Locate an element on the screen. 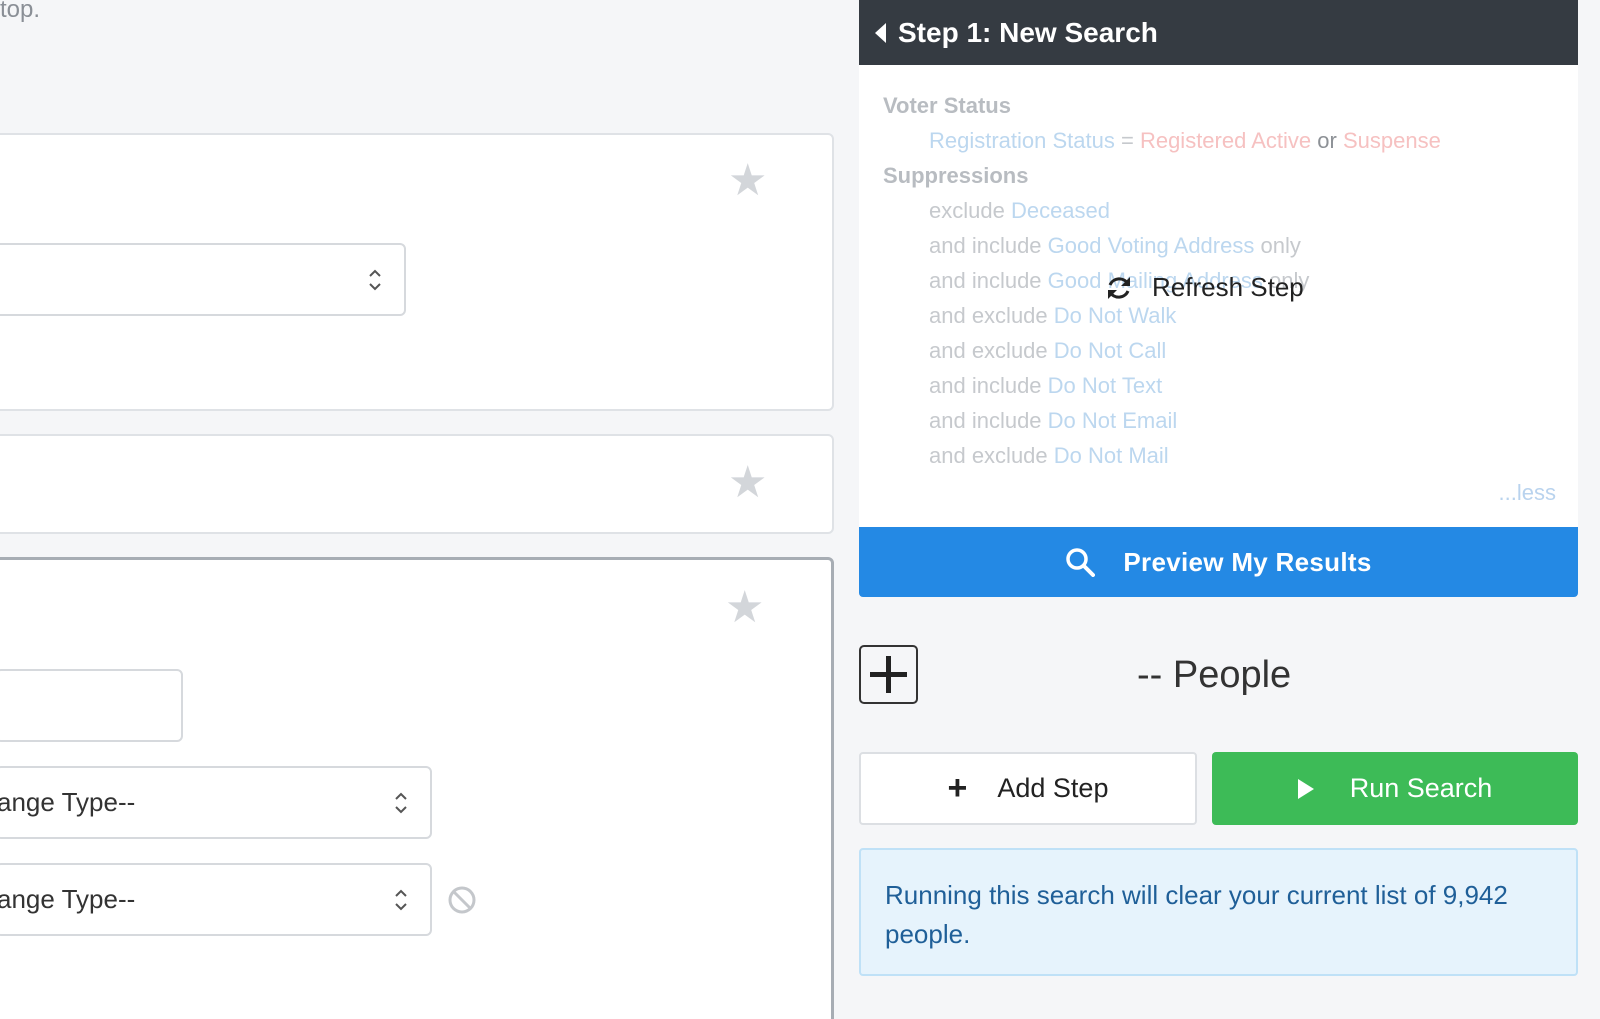 Image resolution: width=1600 pixels, height=1019 pixels. criteria-item: Do Not Mail is located at coordinates (1111, 455).